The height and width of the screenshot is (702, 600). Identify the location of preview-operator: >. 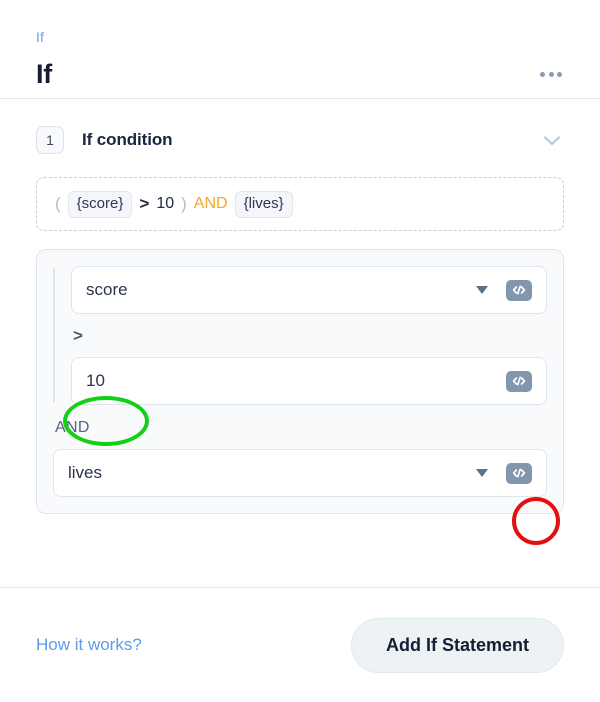
(144, 203).